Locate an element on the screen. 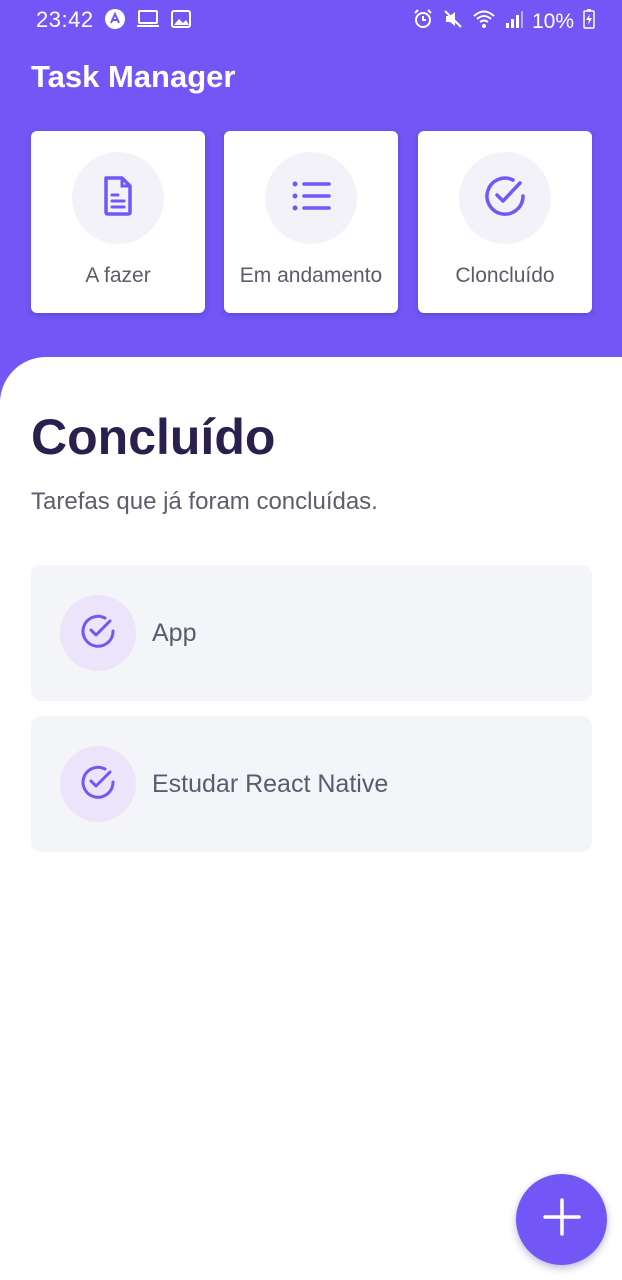 The width and height of the screenshot is (622, 1280). status-time: 23:42 is located at coordinates (65, 19).